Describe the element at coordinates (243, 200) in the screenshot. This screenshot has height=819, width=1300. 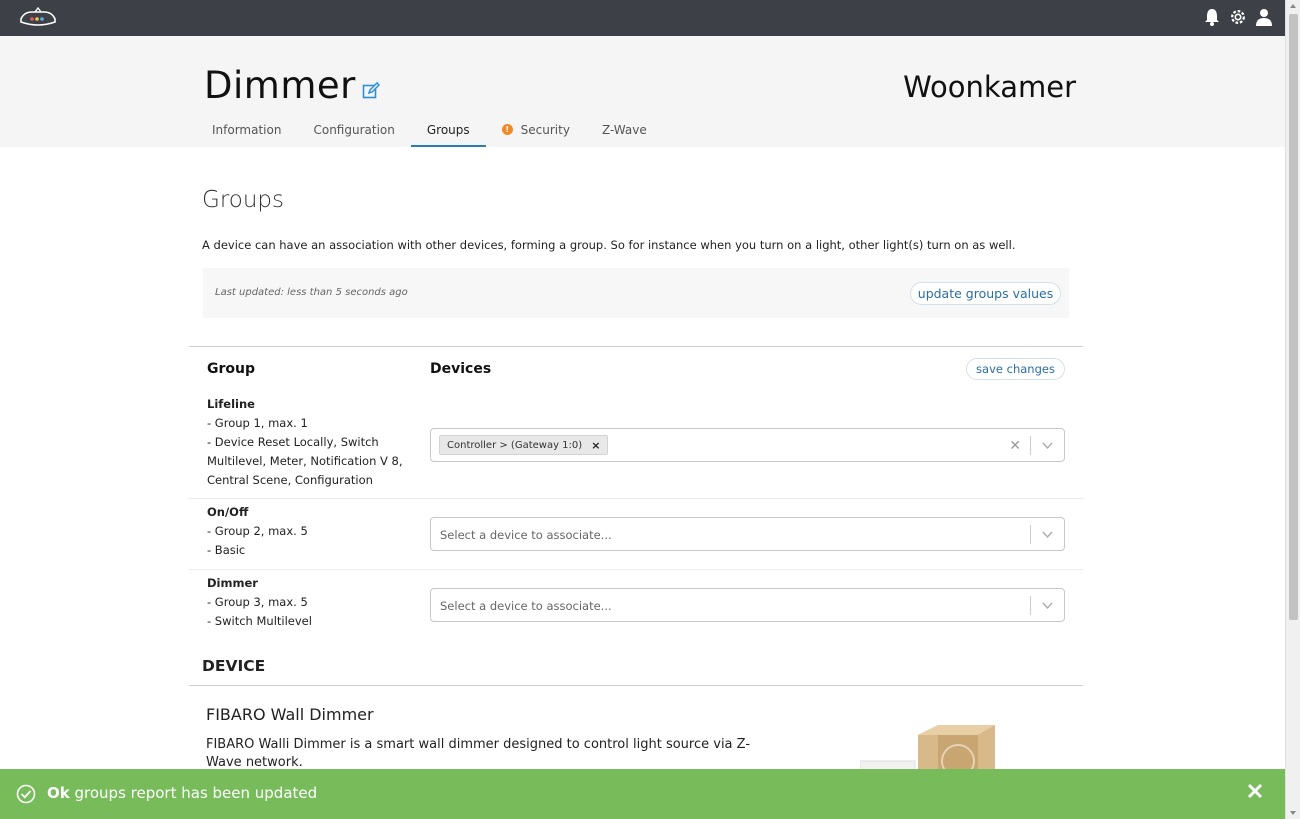
I see `section-heading: Groups` at that location.